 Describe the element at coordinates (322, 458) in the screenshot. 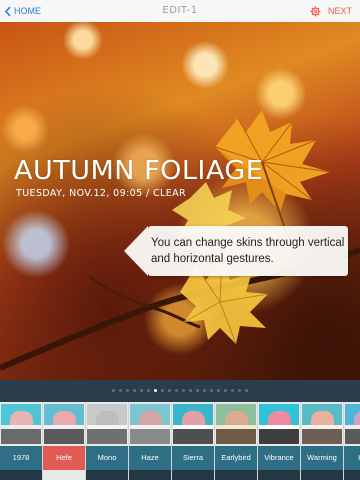

I see `filter-label: Warming` at that location.